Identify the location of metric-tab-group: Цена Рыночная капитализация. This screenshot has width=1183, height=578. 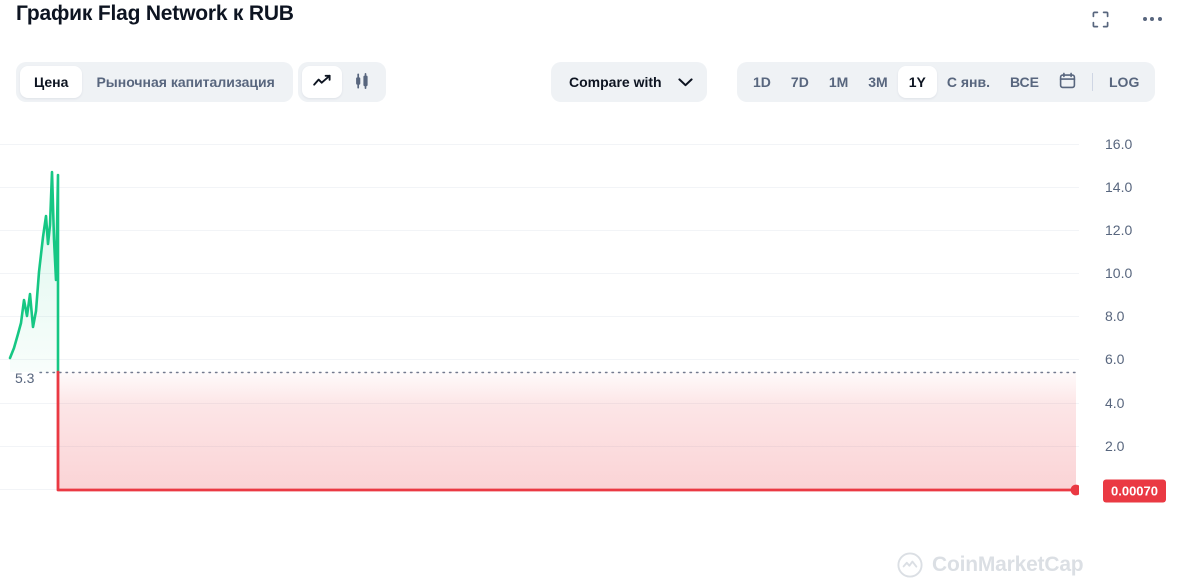
(154, 82).